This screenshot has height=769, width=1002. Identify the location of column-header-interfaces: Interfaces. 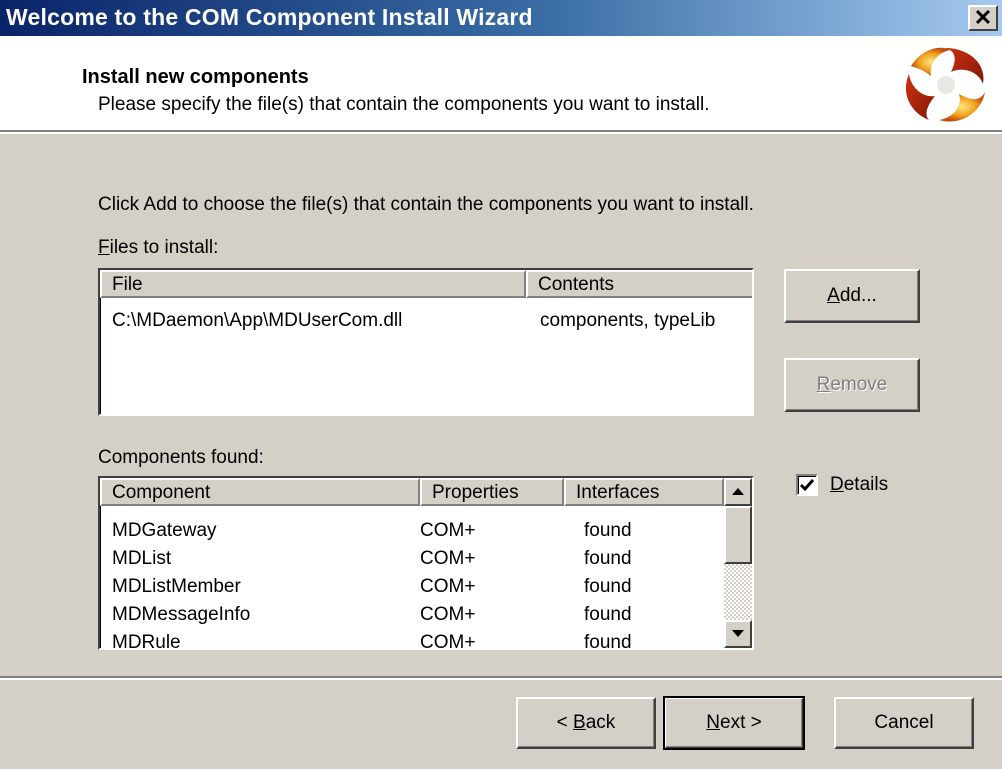
(644, 492).